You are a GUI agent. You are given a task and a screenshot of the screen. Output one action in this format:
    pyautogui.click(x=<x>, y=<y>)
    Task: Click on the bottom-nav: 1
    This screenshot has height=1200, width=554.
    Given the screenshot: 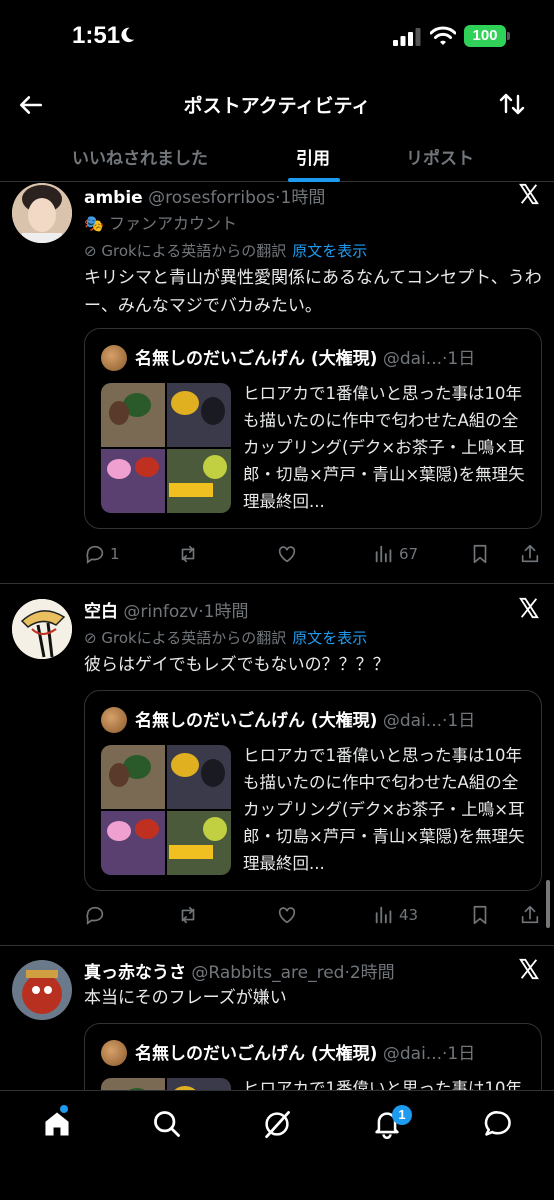 What is the action you would take?
    pyautogui.click(x=277, y=1145)
    